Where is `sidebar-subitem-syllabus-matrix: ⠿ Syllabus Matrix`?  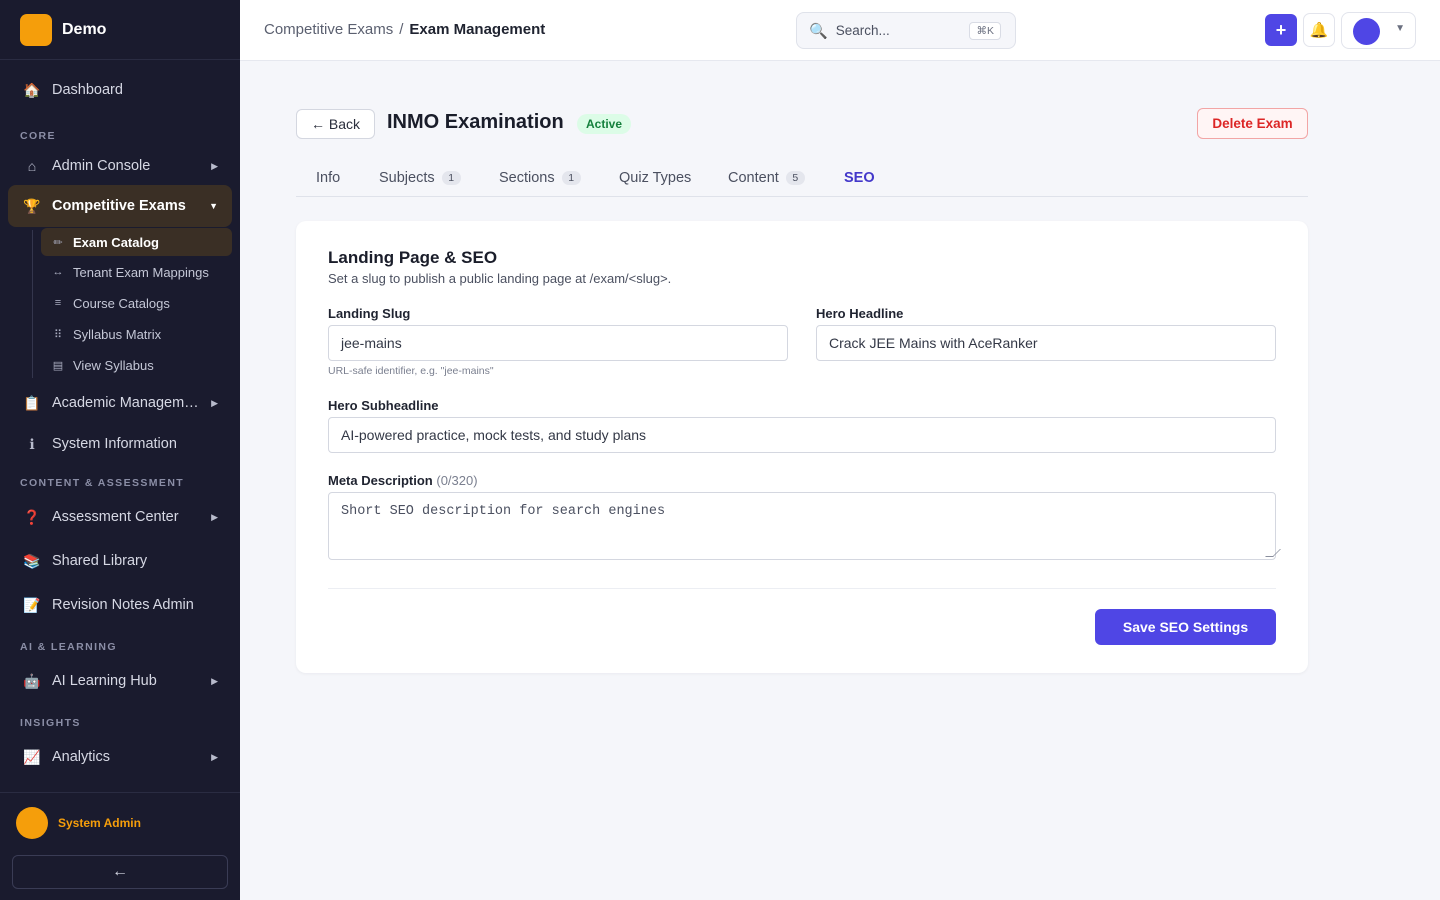 sidebar-subitem-syllabus-matrix: ⠿ Syllabus Matrix is located at coordinates (136, 334).